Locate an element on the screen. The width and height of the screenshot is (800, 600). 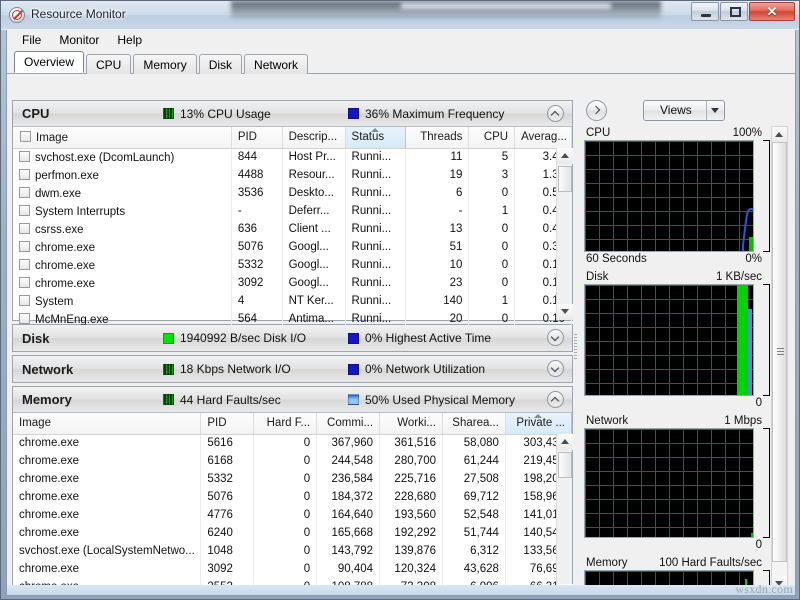
menu-monitor: Monitor is located at coordinates (79, 40).